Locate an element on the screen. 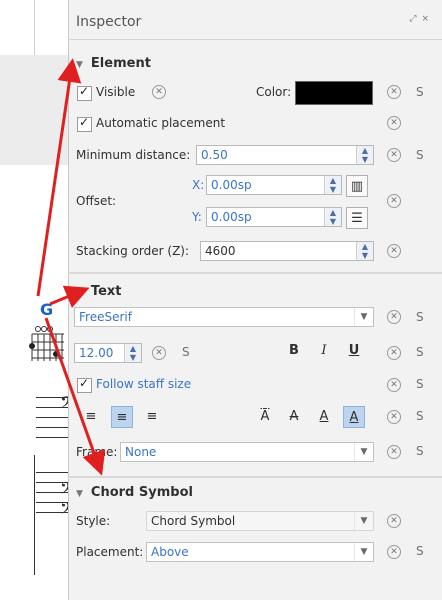 This screenshot has width=442, height=600. arrow-to-text-section is located at coordinates (69, 296).